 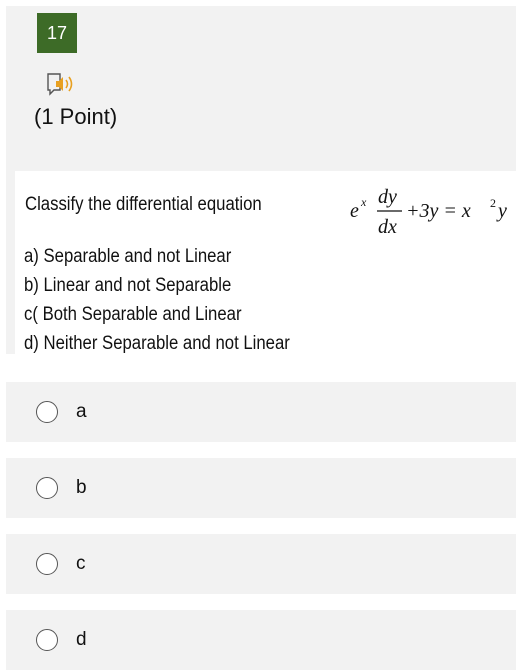 I want to click on equation-tail: y, so click(x=501, y=211).